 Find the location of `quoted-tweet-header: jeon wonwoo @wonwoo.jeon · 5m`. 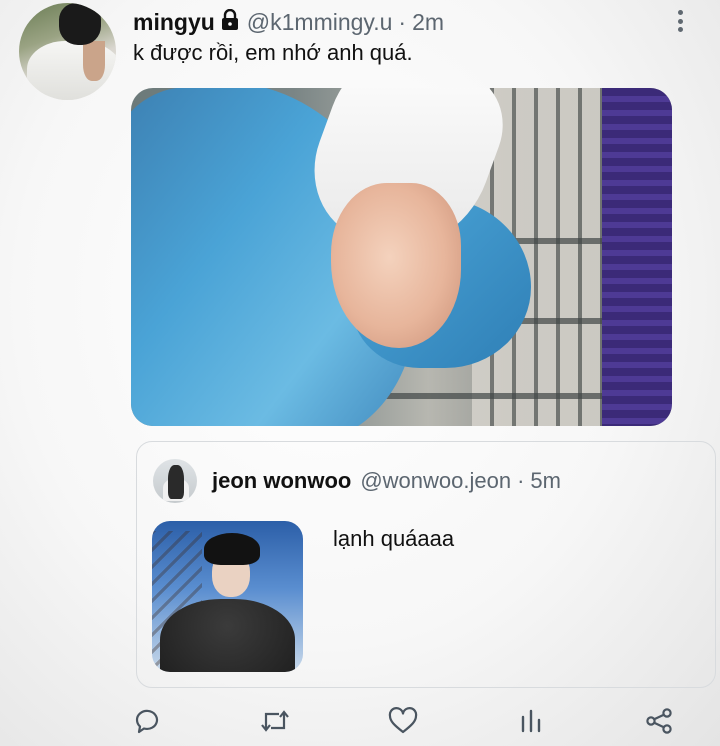

quoted-tweet-header: jeon wonwoo @wonwoo.jeon · 5m is located at coordinates (386, 481).